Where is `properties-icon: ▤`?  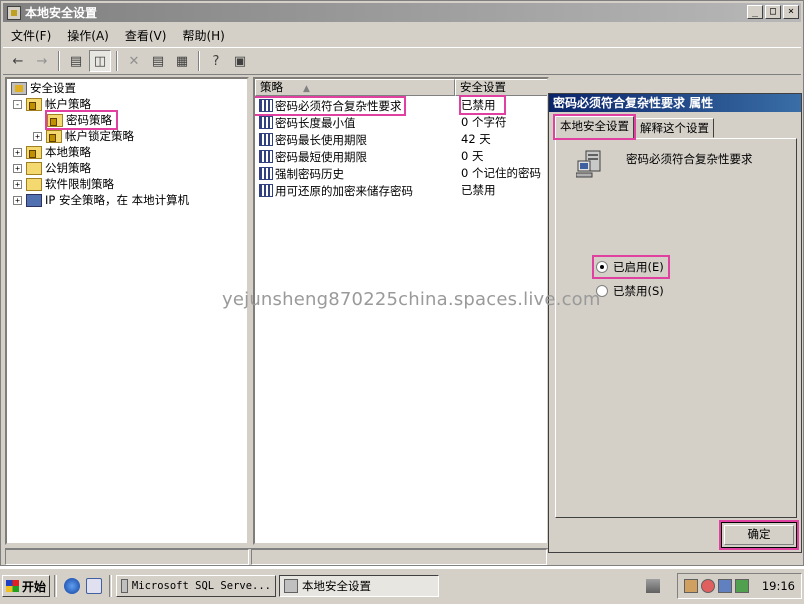 properties-icon: ▤ is located at coordinates (158, 61).